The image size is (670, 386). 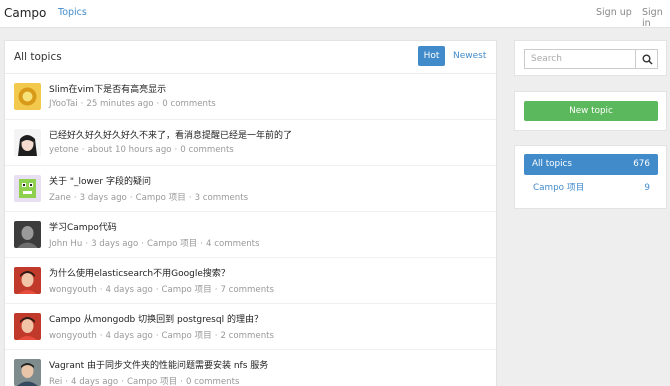 I want to click on brand-logo: Campo, so click(x=25, y=13).